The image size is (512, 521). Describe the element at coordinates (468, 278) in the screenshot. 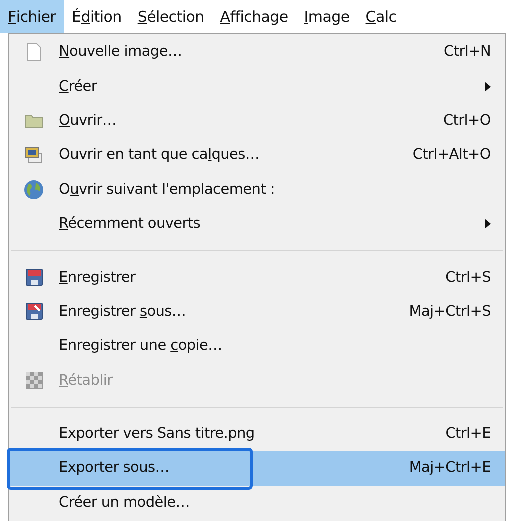

I see `shortcut-label: Ctrl+S` at that location.